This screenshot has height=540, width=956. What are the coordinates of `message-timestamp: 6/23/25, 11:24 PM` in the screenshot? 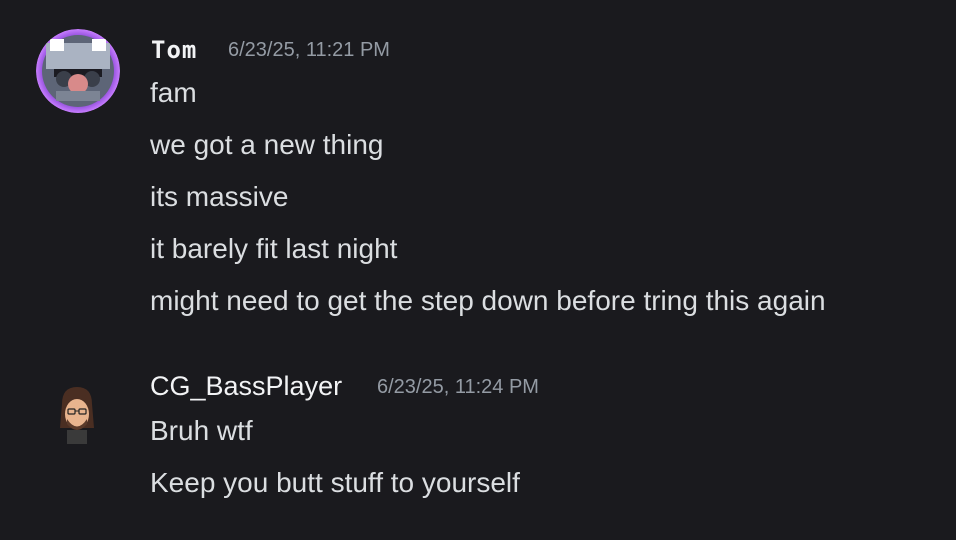 It's located at (458, 387).